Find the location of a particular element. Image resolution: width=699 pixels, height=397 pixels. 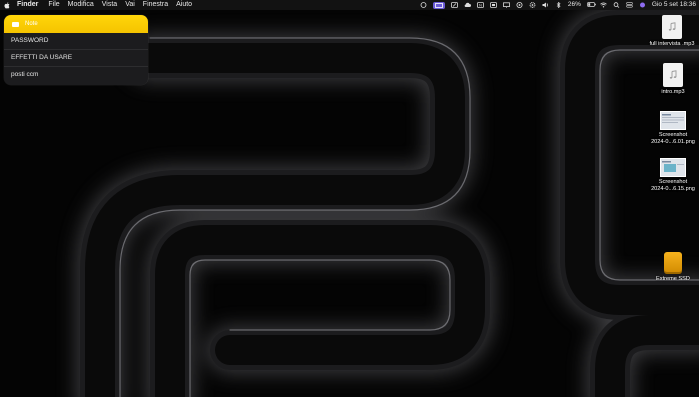

folder-icon is located at coordinates (15, 24).